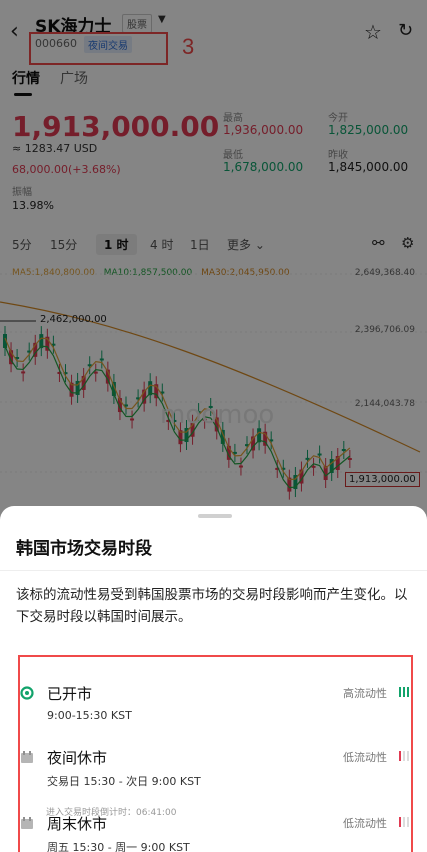  I want to click on session-time: 交易日 15:30 - 次日 9:00 KST, so click(124, 781).